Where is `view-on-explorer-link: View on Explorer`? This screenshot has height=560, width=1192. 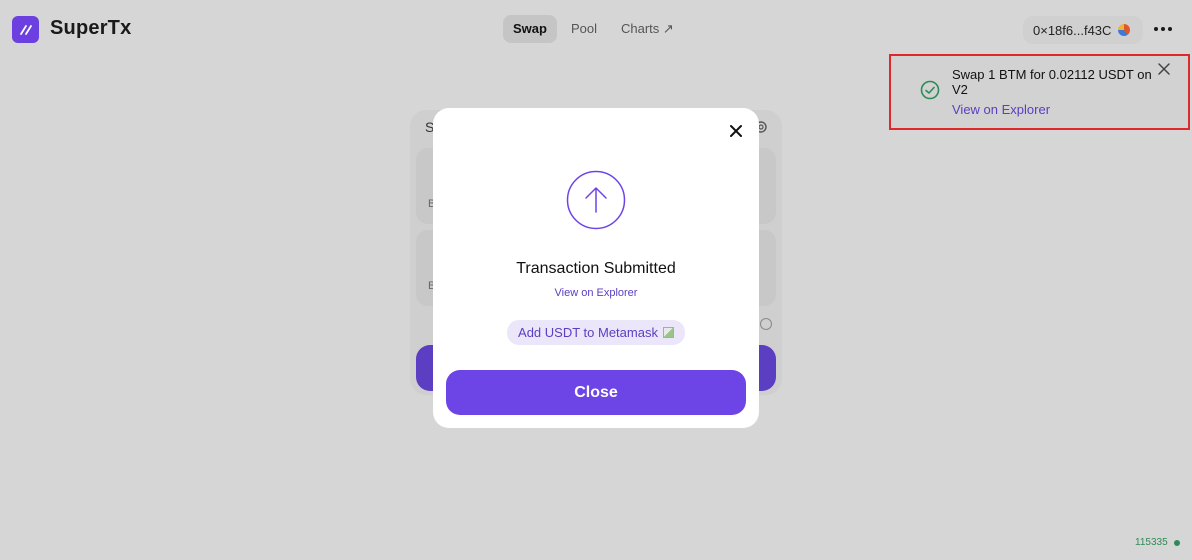
view-on-explorer-link: View on Explorer is located at coordinates (596, 293).